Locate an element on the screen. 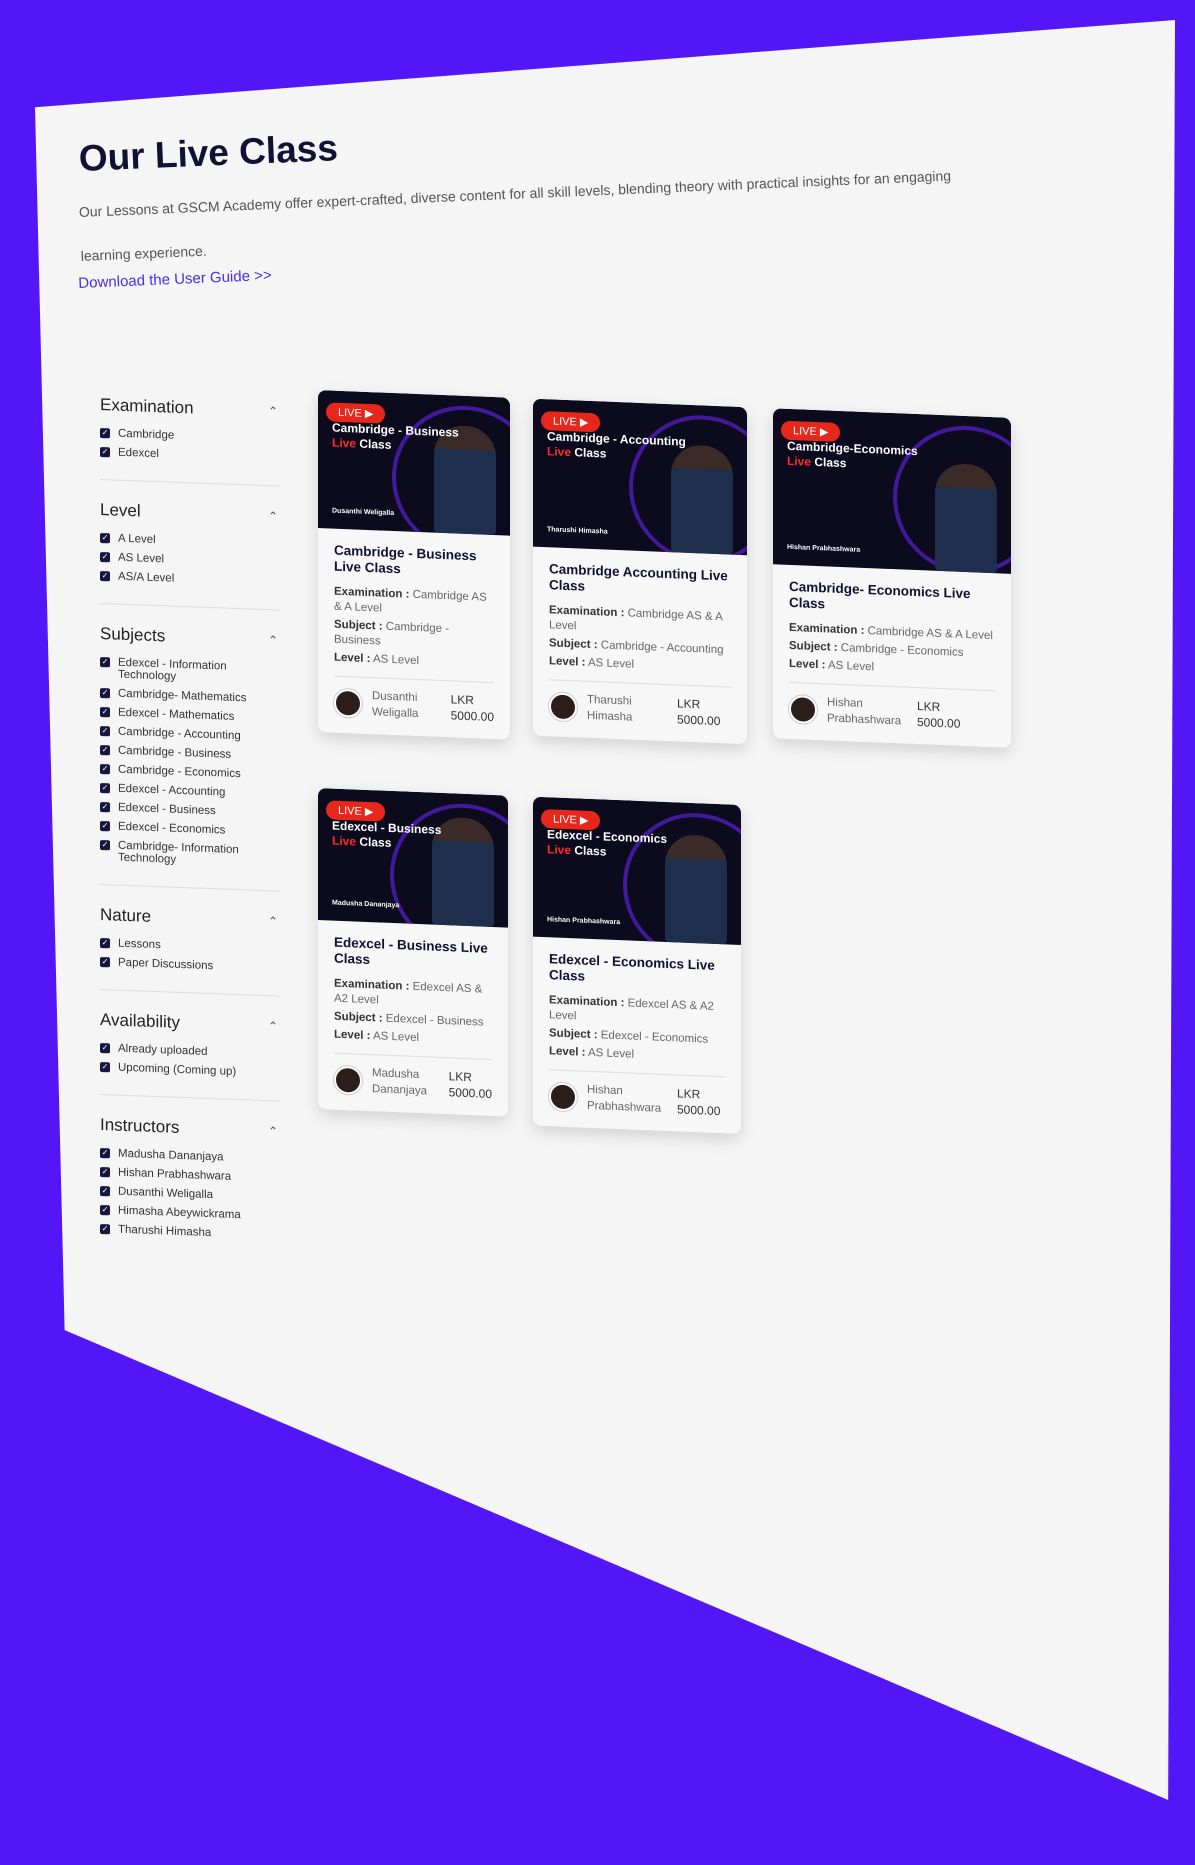 This screenshot has height=1865, width=1195. filter-option: ✓ Tharushi Himasha is located at coordinates (190, 1232).